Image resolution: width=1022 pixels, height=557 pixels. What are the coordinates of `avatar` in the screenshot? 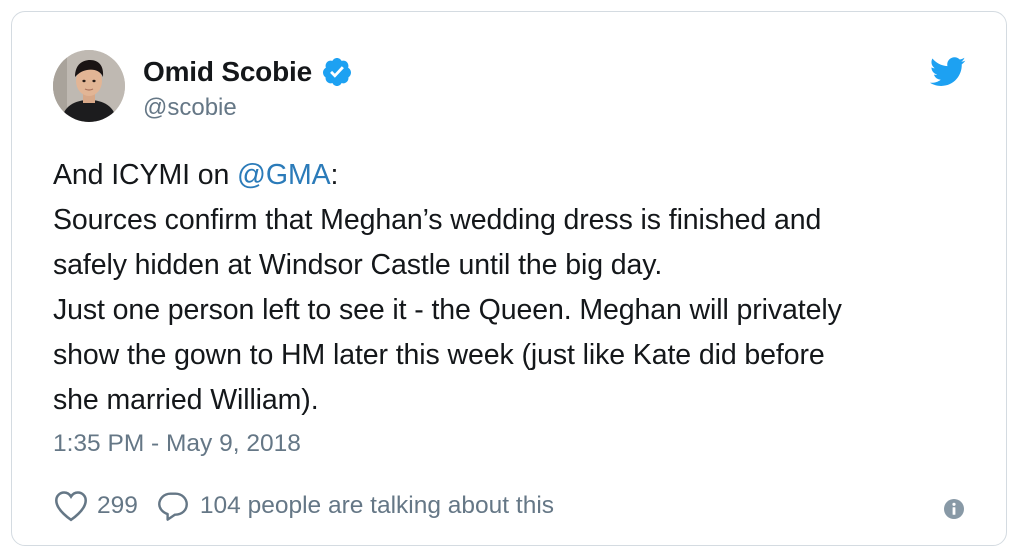 It's located at (89, 86).